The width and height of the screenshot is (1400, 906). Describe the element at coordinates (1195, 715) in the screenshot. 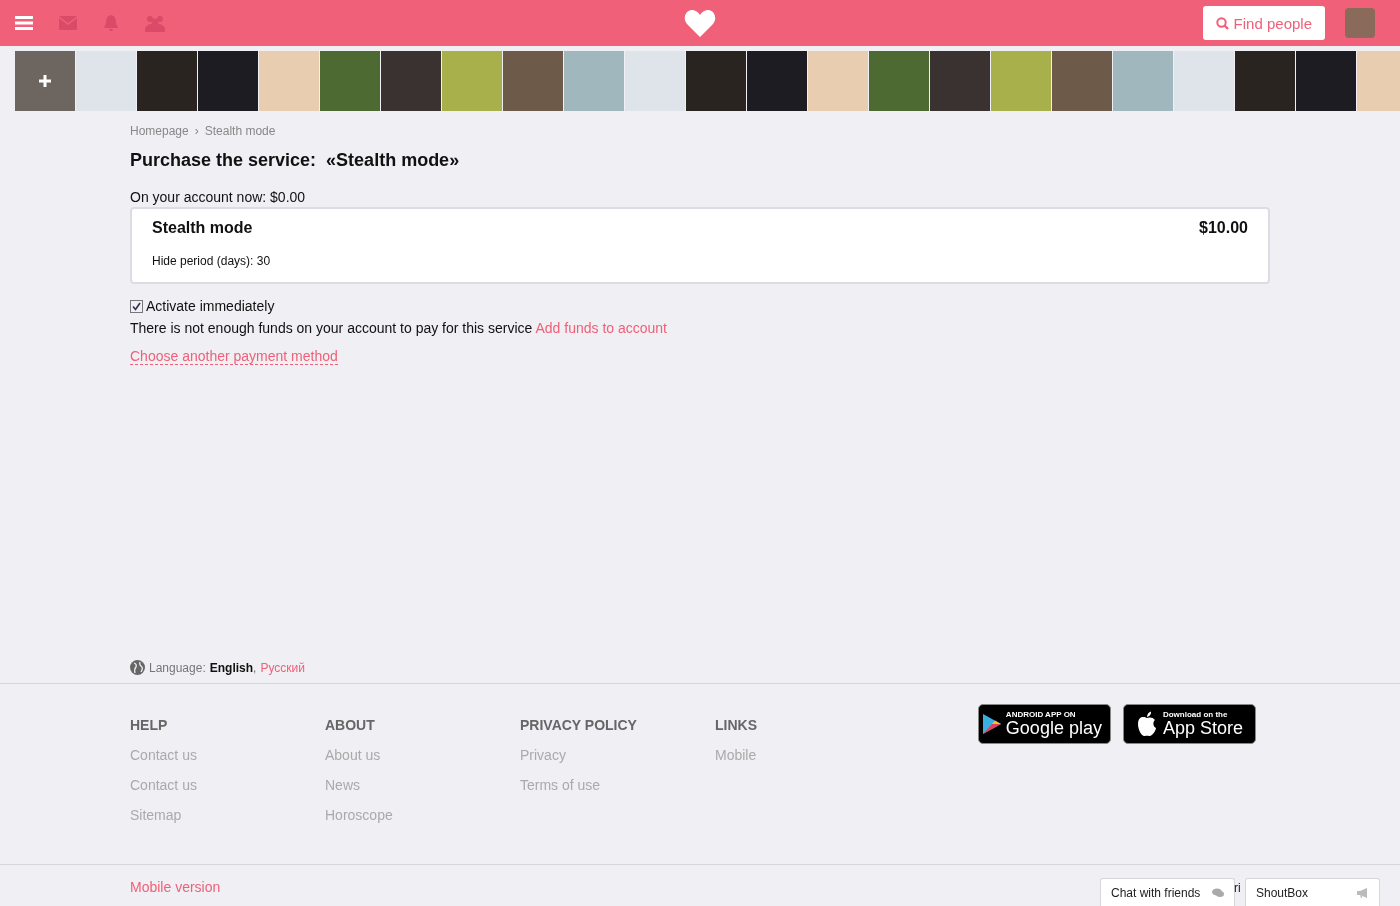

I see `badge-caption: Download on the` at that location.